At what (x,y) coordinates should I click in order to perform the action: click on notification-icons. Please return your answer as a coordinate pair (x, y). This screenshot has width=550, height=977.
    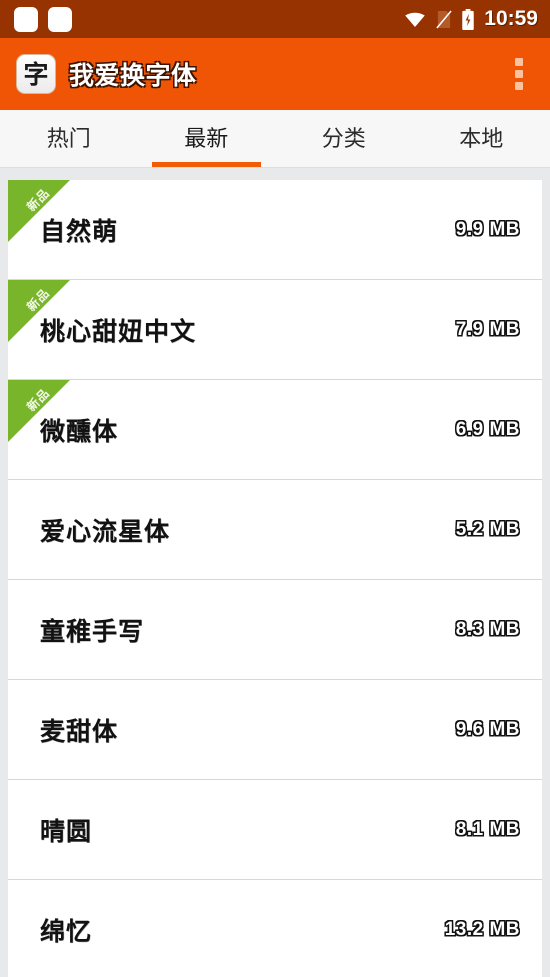
    Looking at the image, I should click on (43, 19).